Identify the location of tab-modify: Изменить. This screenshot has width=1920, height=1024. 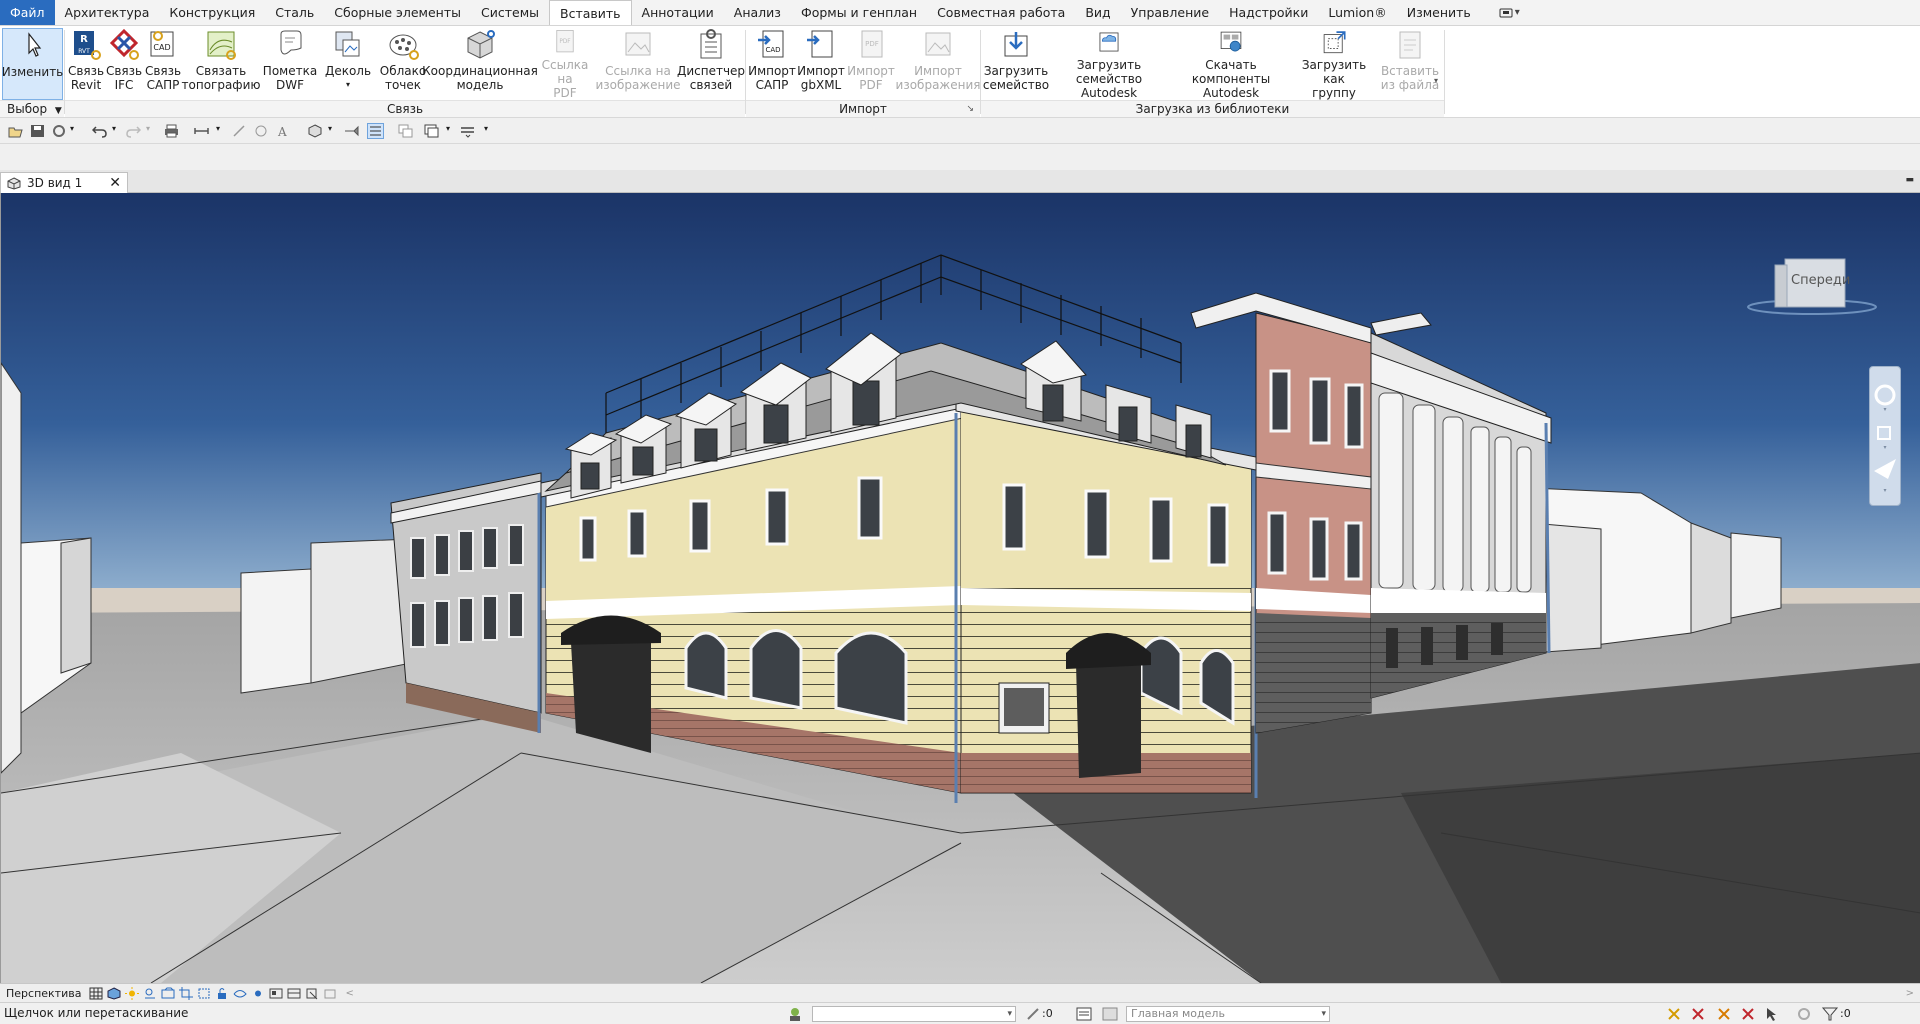
(1439, 12).